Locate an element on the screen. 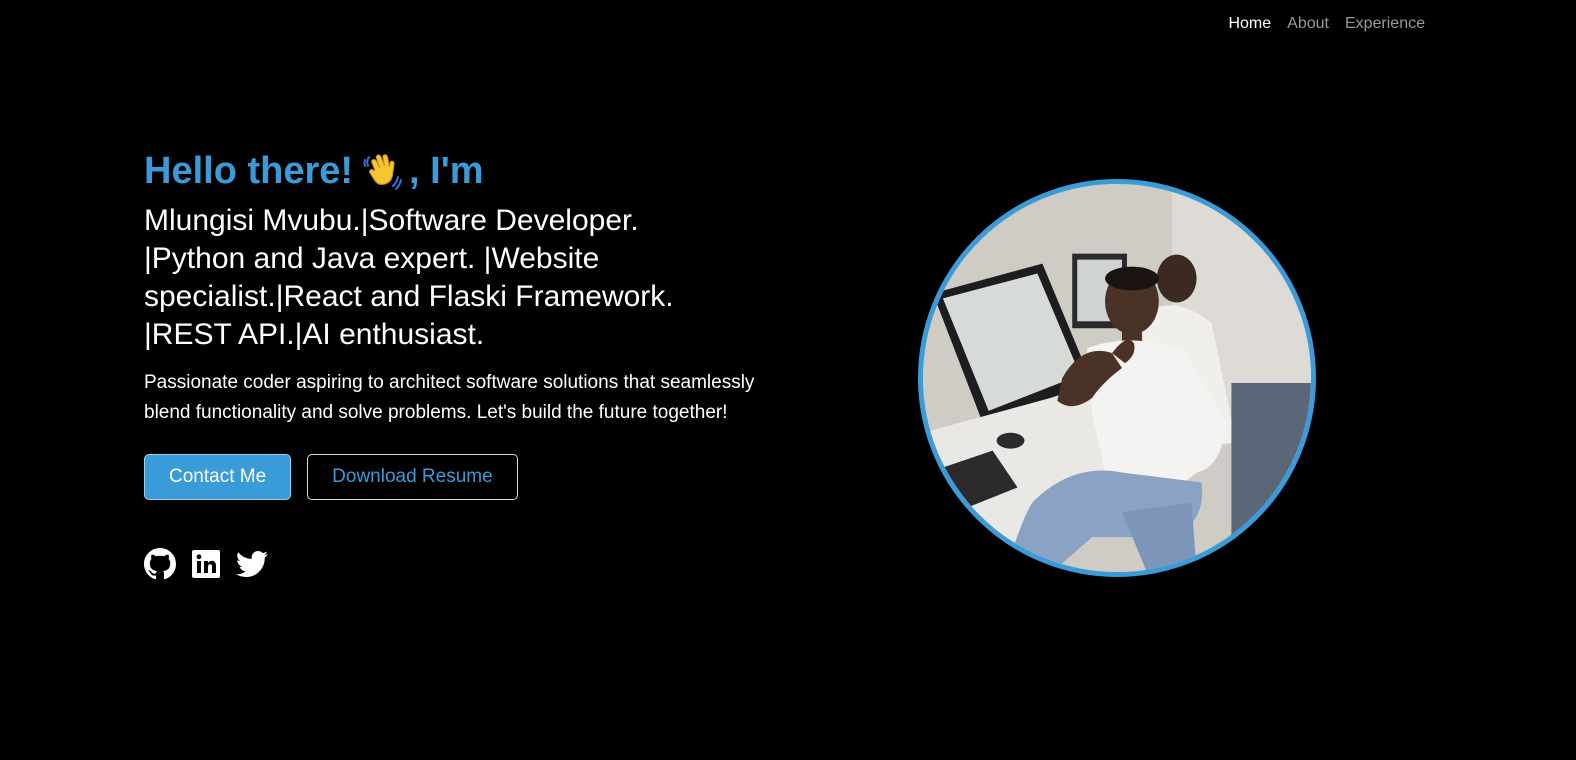  hero-buttons: Contact Me Download Resume is located at coordinates (464, 477).